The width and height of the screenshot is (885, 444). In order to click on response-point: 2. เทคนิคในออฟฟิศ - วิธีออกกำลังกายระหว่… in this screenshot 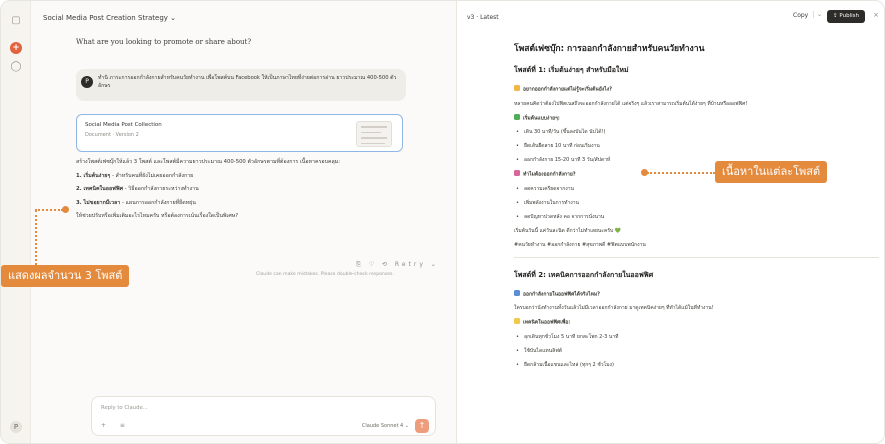, I will do `click(137, 189)`.